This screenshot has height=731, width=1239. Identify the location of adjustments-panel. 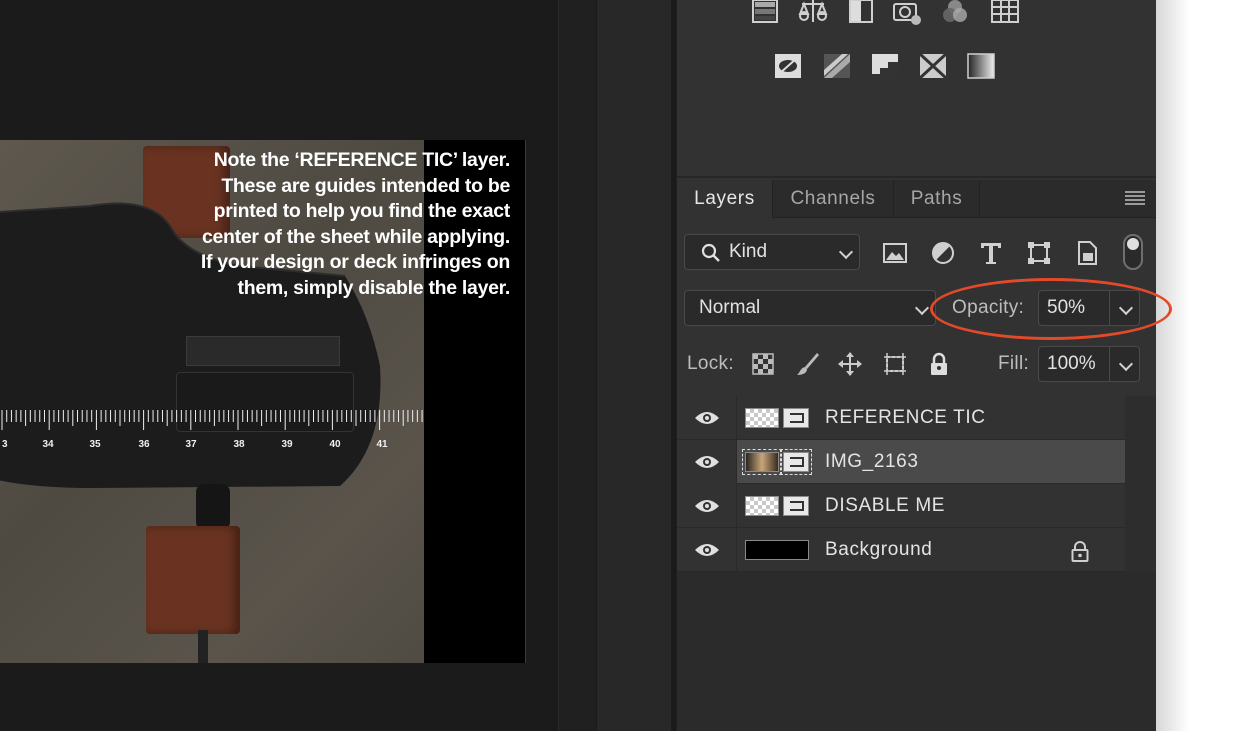
(917, 89).